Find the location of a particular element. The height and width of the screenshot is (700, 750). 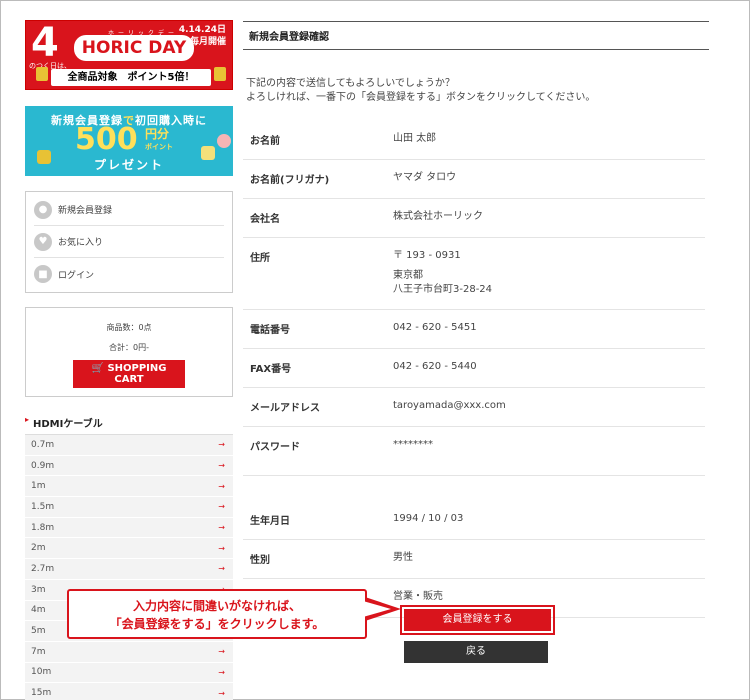

cart-icon: 🛒 is located at coordinates (97, 368).